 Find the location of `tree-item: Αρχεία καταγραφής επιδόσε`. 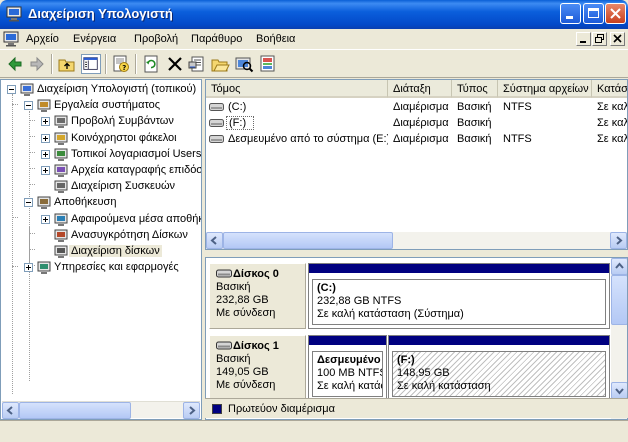

tree-item: Αρχεία καταγραφής επιδόσε is located at coordinates (121, 171).